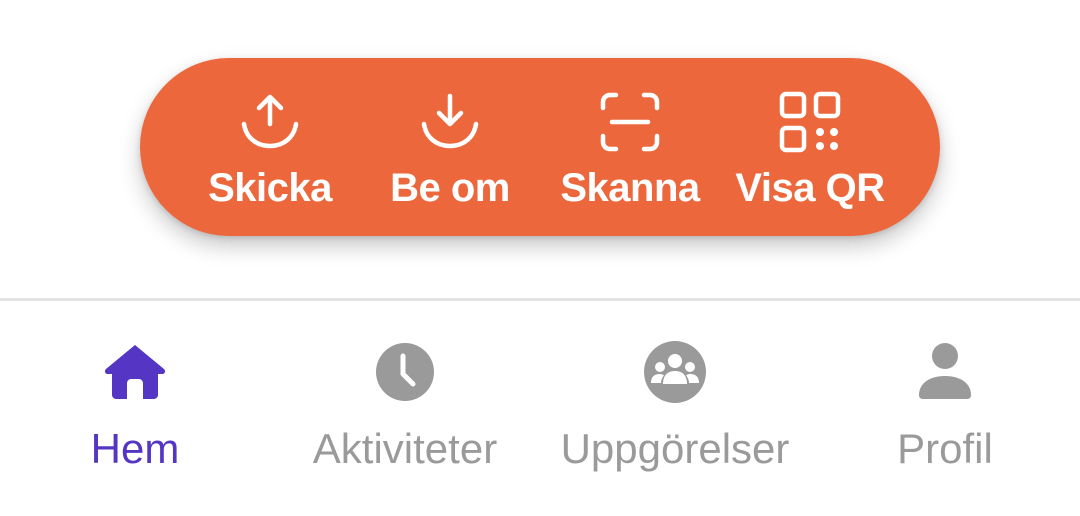 The height and width of the screenshot is (516, 1080). What do you see at coordinates (945, 371) in the screenshot?
I see `person-icon` at bounding box center [945, 371].